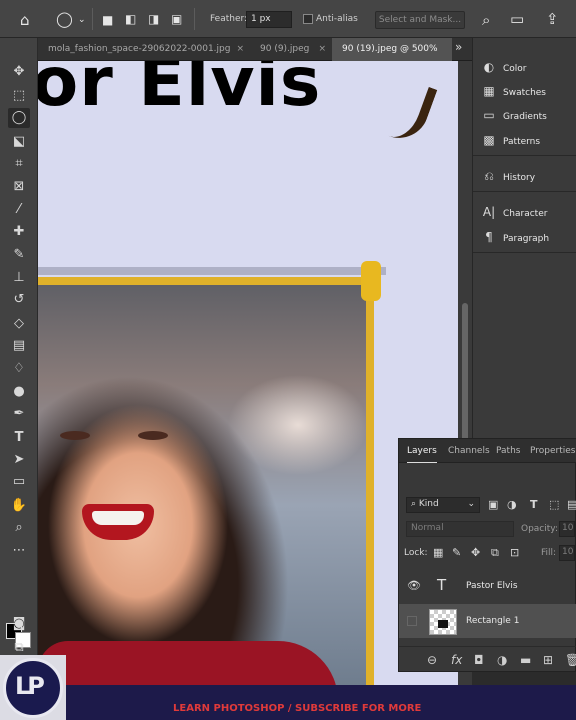 Image resolution: width=576 pixels, height=720 pixels. I want to click on double-chevron-right-icon: », so click(458, 47).